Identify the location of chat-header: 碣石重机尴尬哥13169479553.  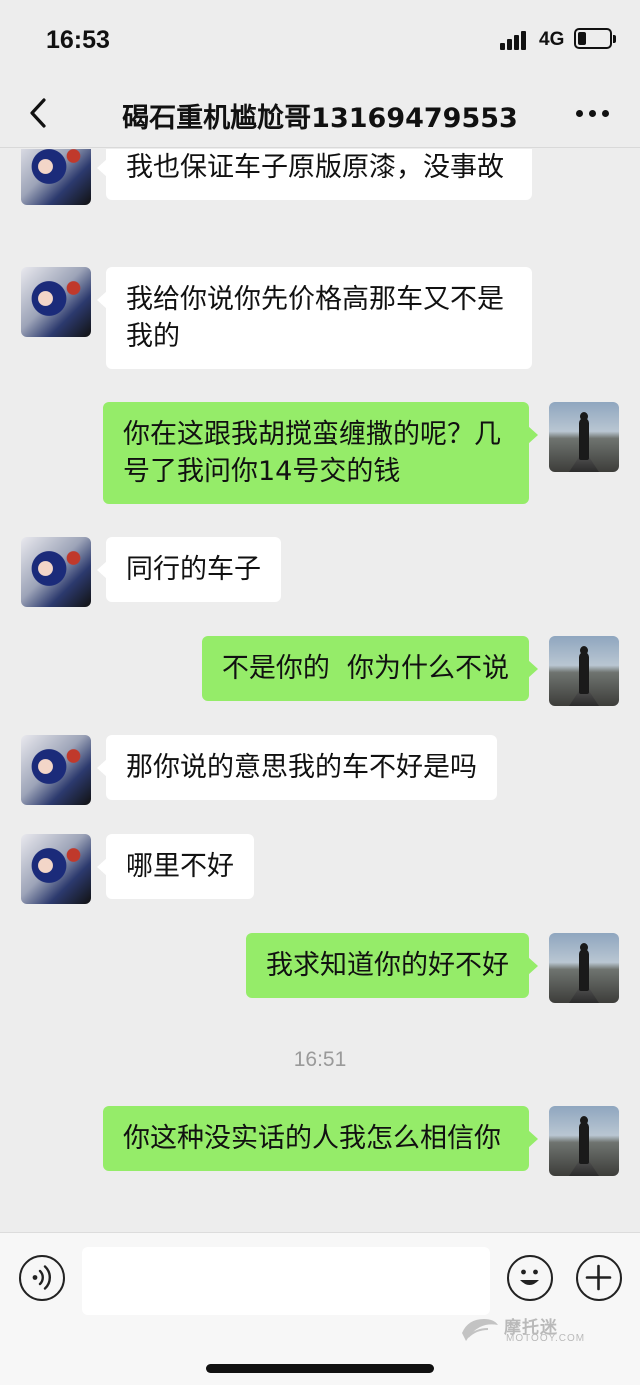
(320, 113).